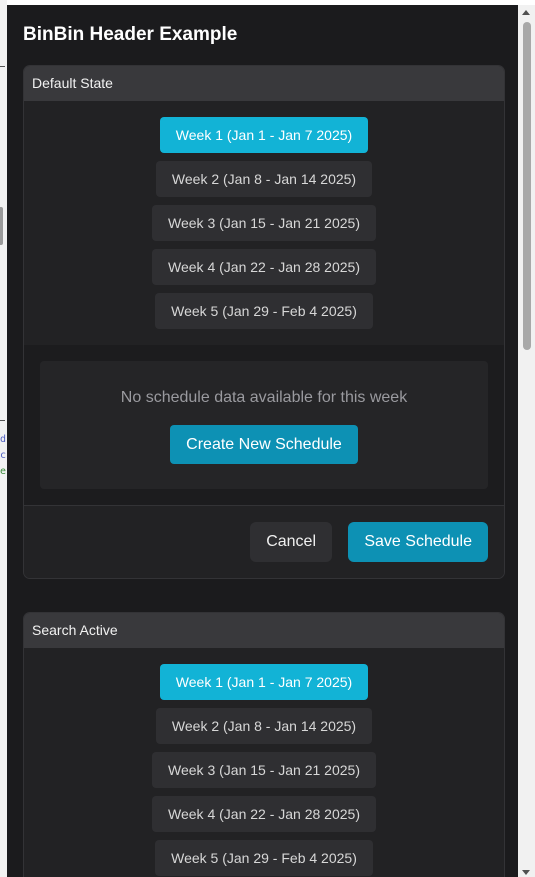  What do you see at coordinates (264, 444) in the screenshot?
I see `create-schedule-button: Create New Schedule` at bounding box center [264, 444].